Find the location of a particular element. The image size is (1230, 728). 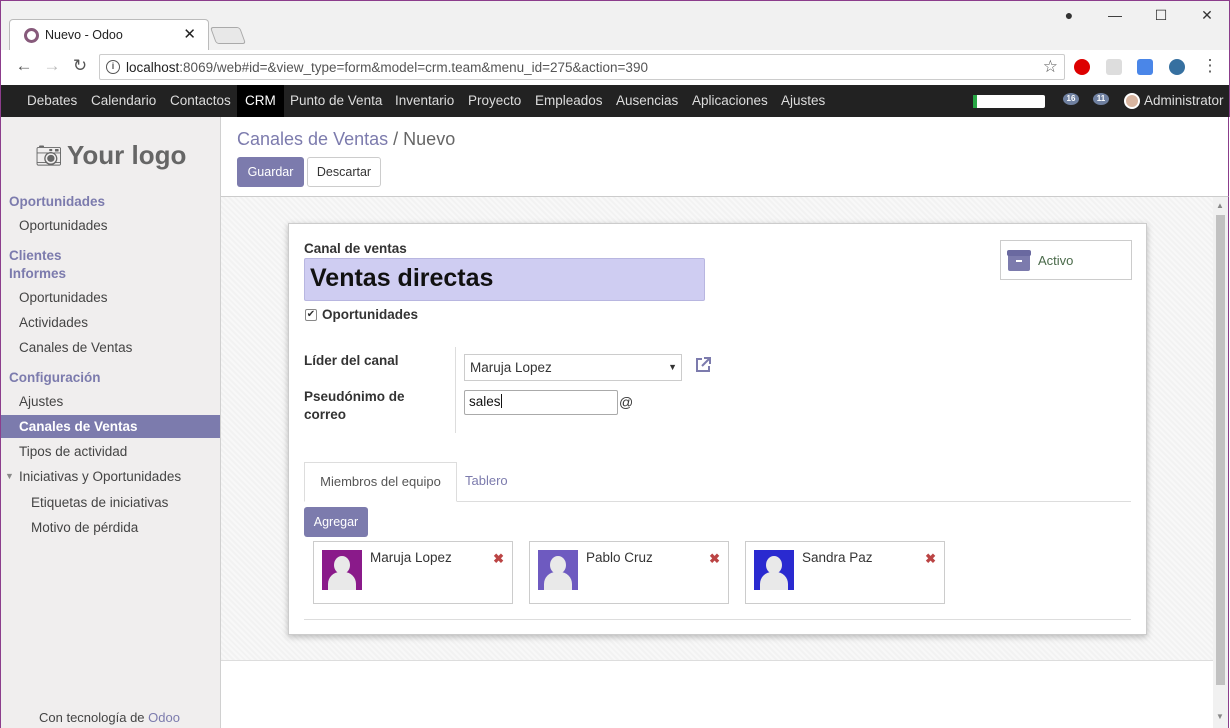

extension-icon is located at coordinates (1114, 67).